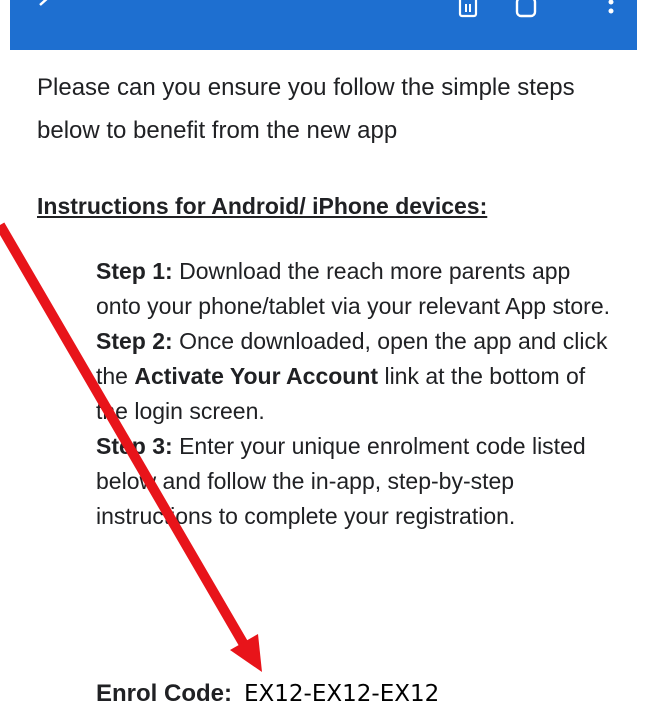  Describe the element at coordinates (134, 271) in the screenshot. I see `step-1-label: Step 1:` at that location.